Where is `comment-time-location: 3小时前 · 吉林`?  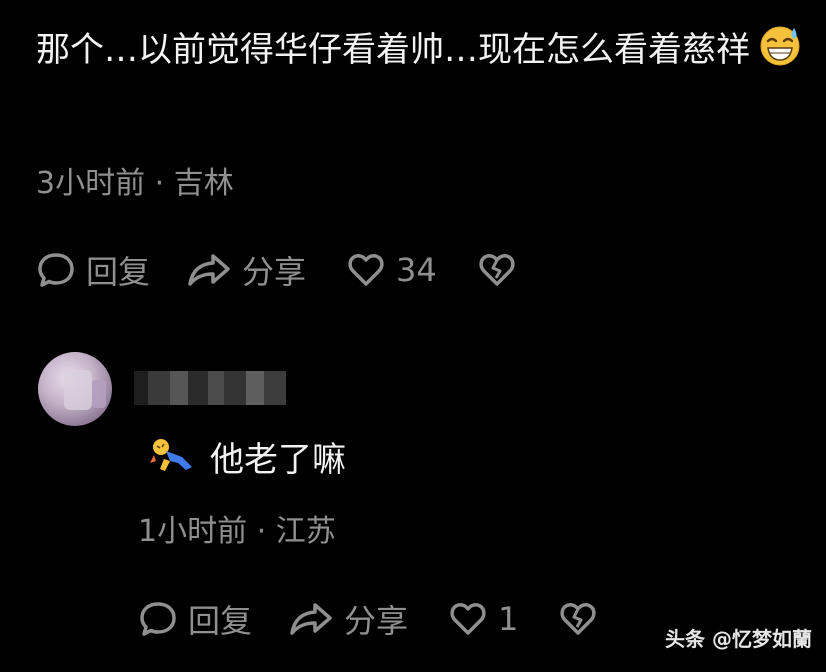 comment-time-location: 3小时前 · 吉林 is located at coordinates (135, 183).